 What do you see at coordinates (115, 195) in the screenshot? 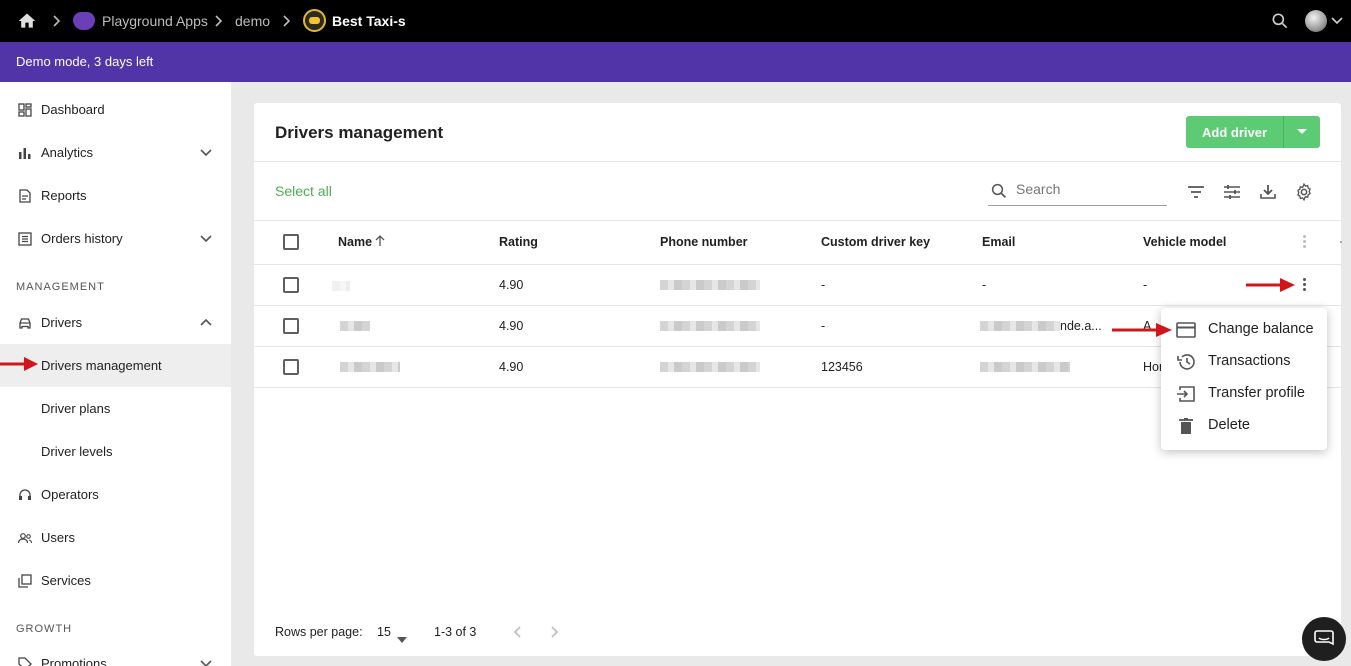
I see `sidebar-item-reports: Reports` at bounding box center [115, 195].